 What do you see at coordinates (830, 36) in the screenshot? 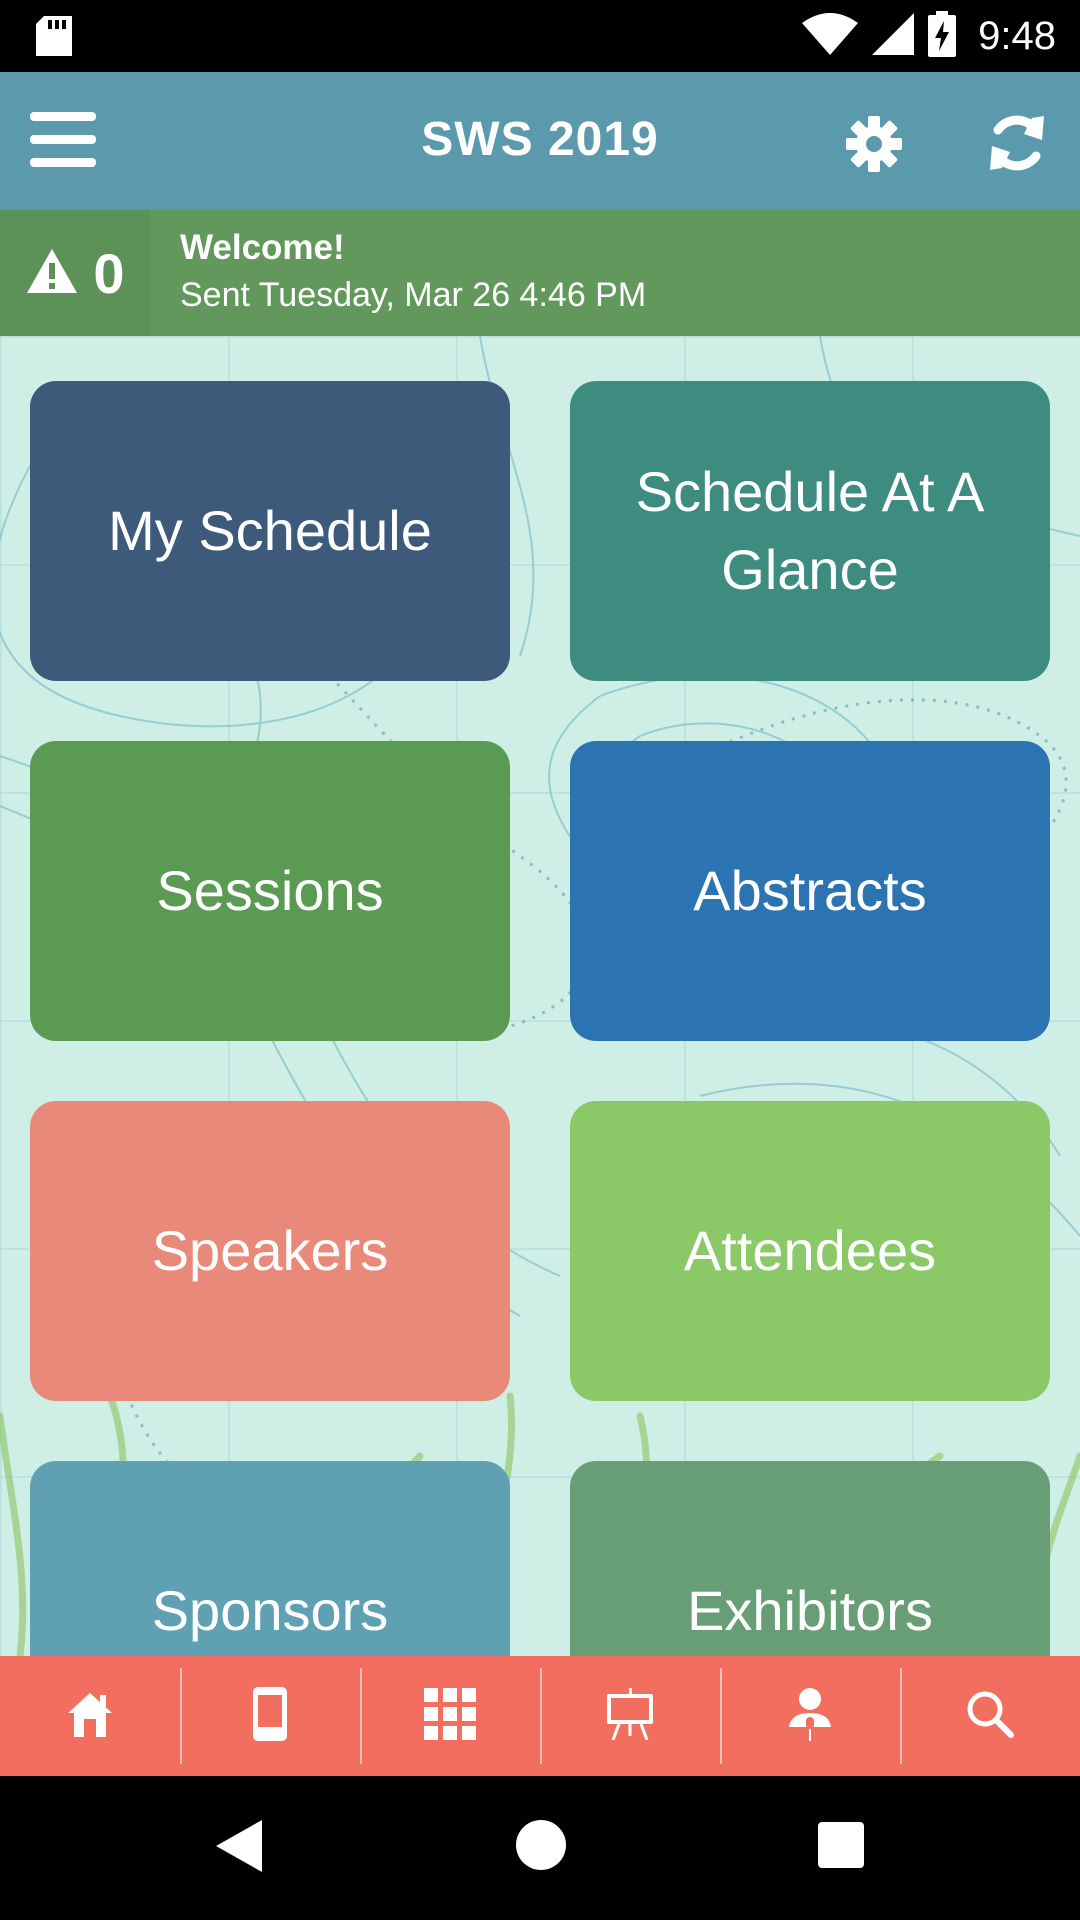
I see `wifi-icon` at bounding box center [830, 36].